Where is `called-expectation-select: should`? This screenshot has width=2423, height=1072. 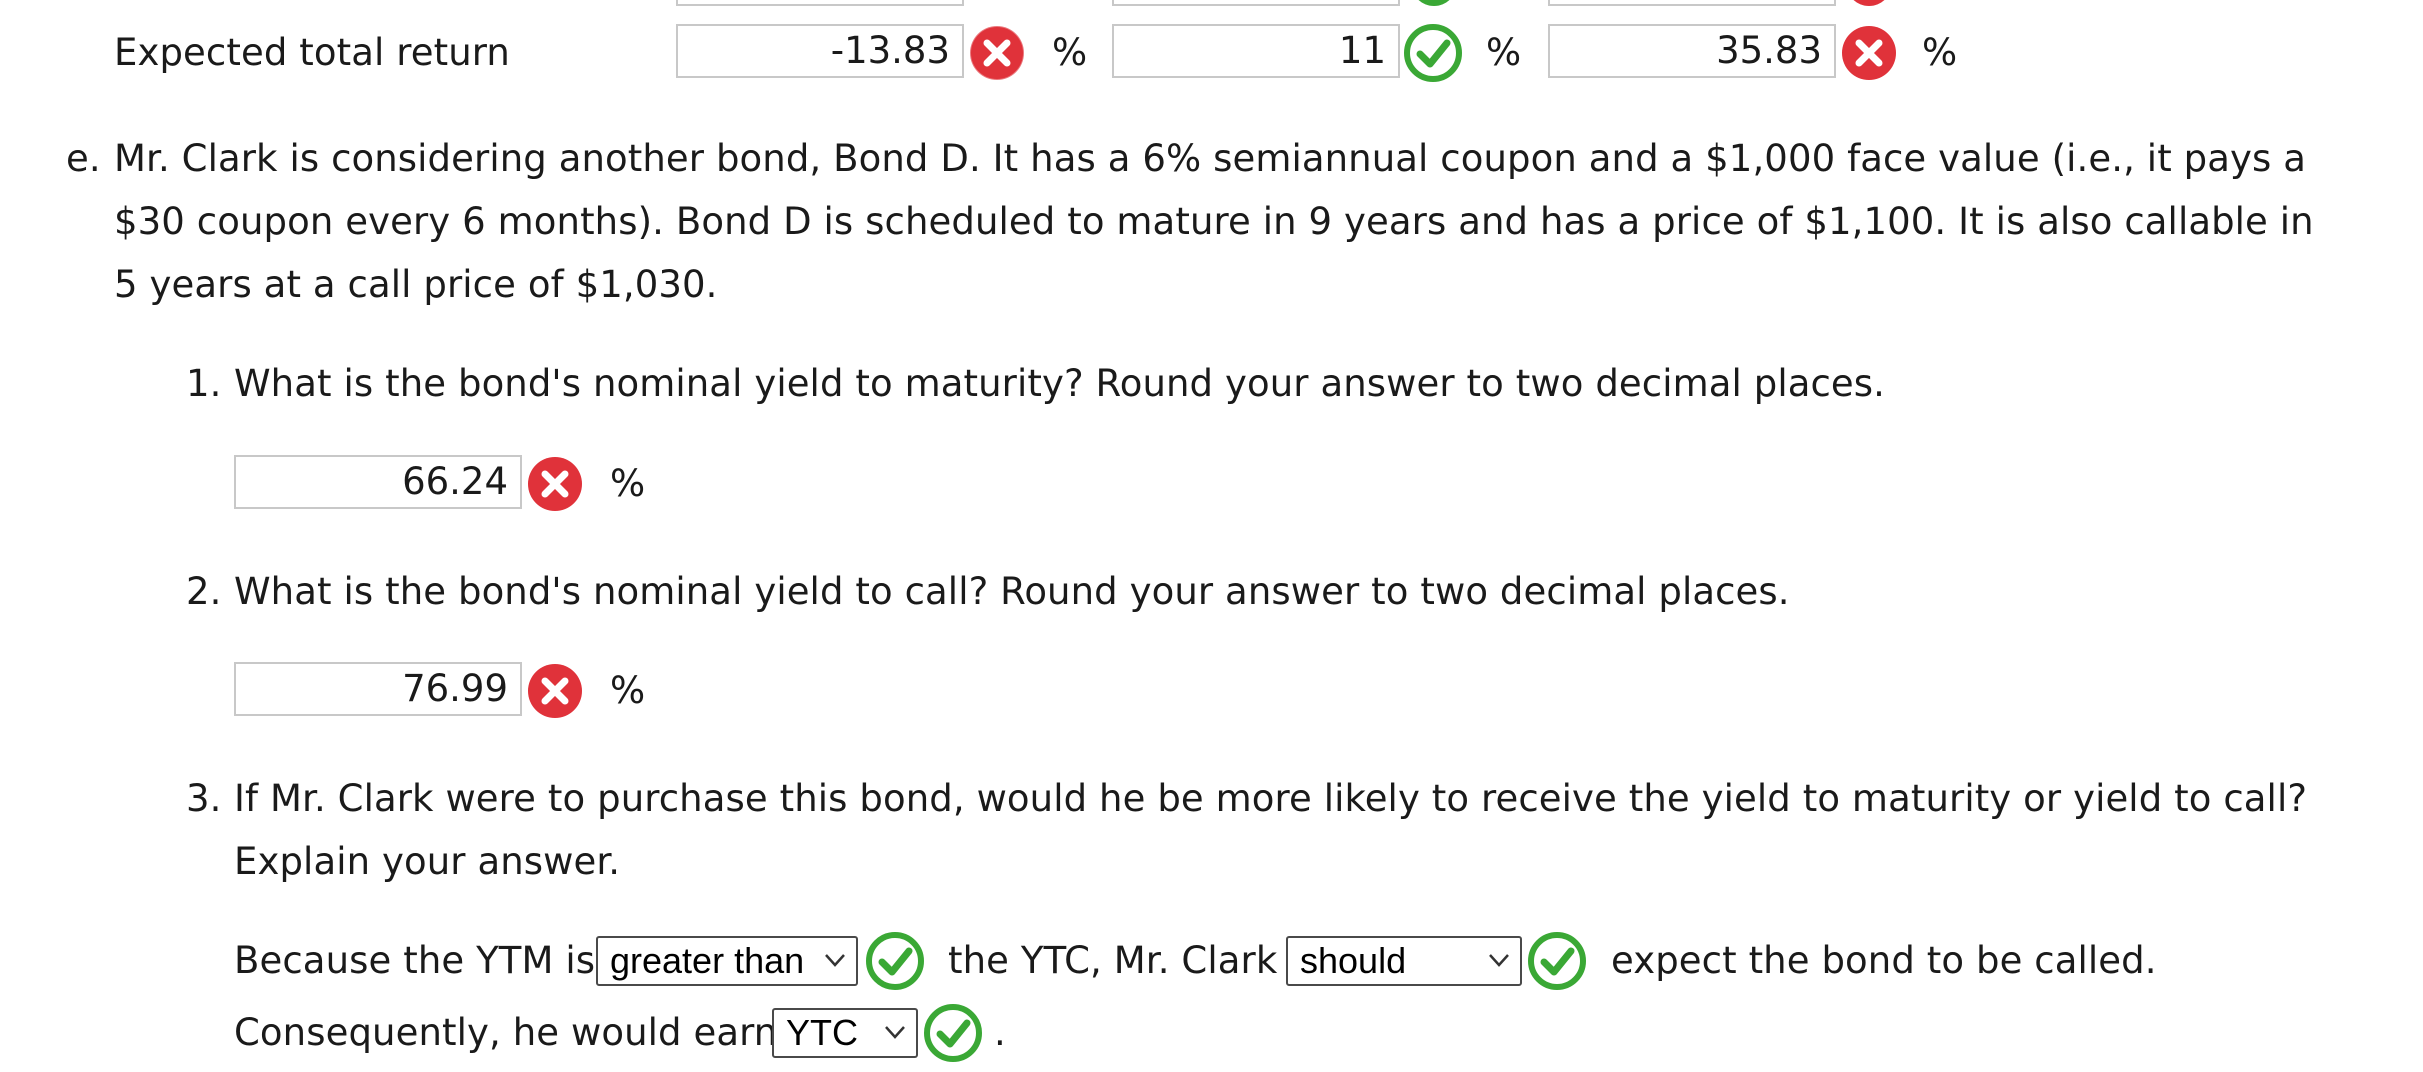
called-expectation-select: should is located at coordinates (1404, 961).